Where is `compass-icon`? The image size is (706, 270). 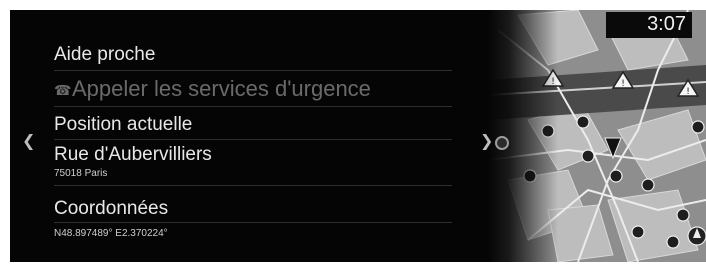 compass-icon is located at coordinates (696, 236).